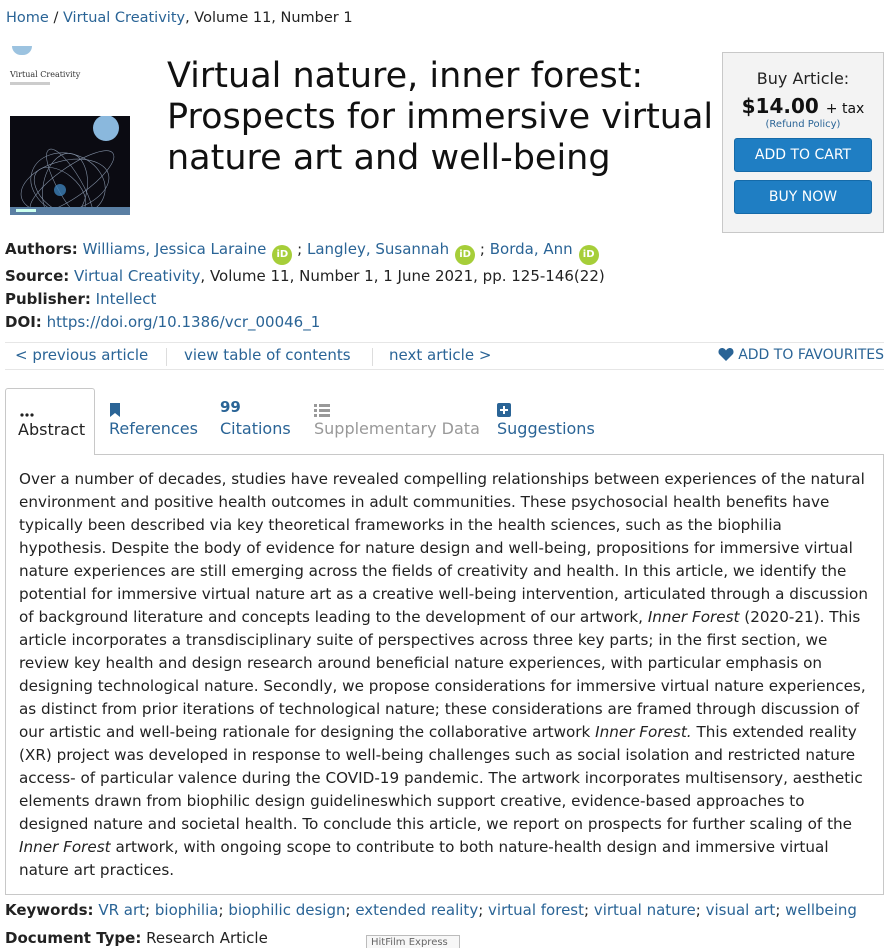  Describe the element at coordinates (48, 299) in the screenshot. I see `publisher-label: Publisher:` at that location.